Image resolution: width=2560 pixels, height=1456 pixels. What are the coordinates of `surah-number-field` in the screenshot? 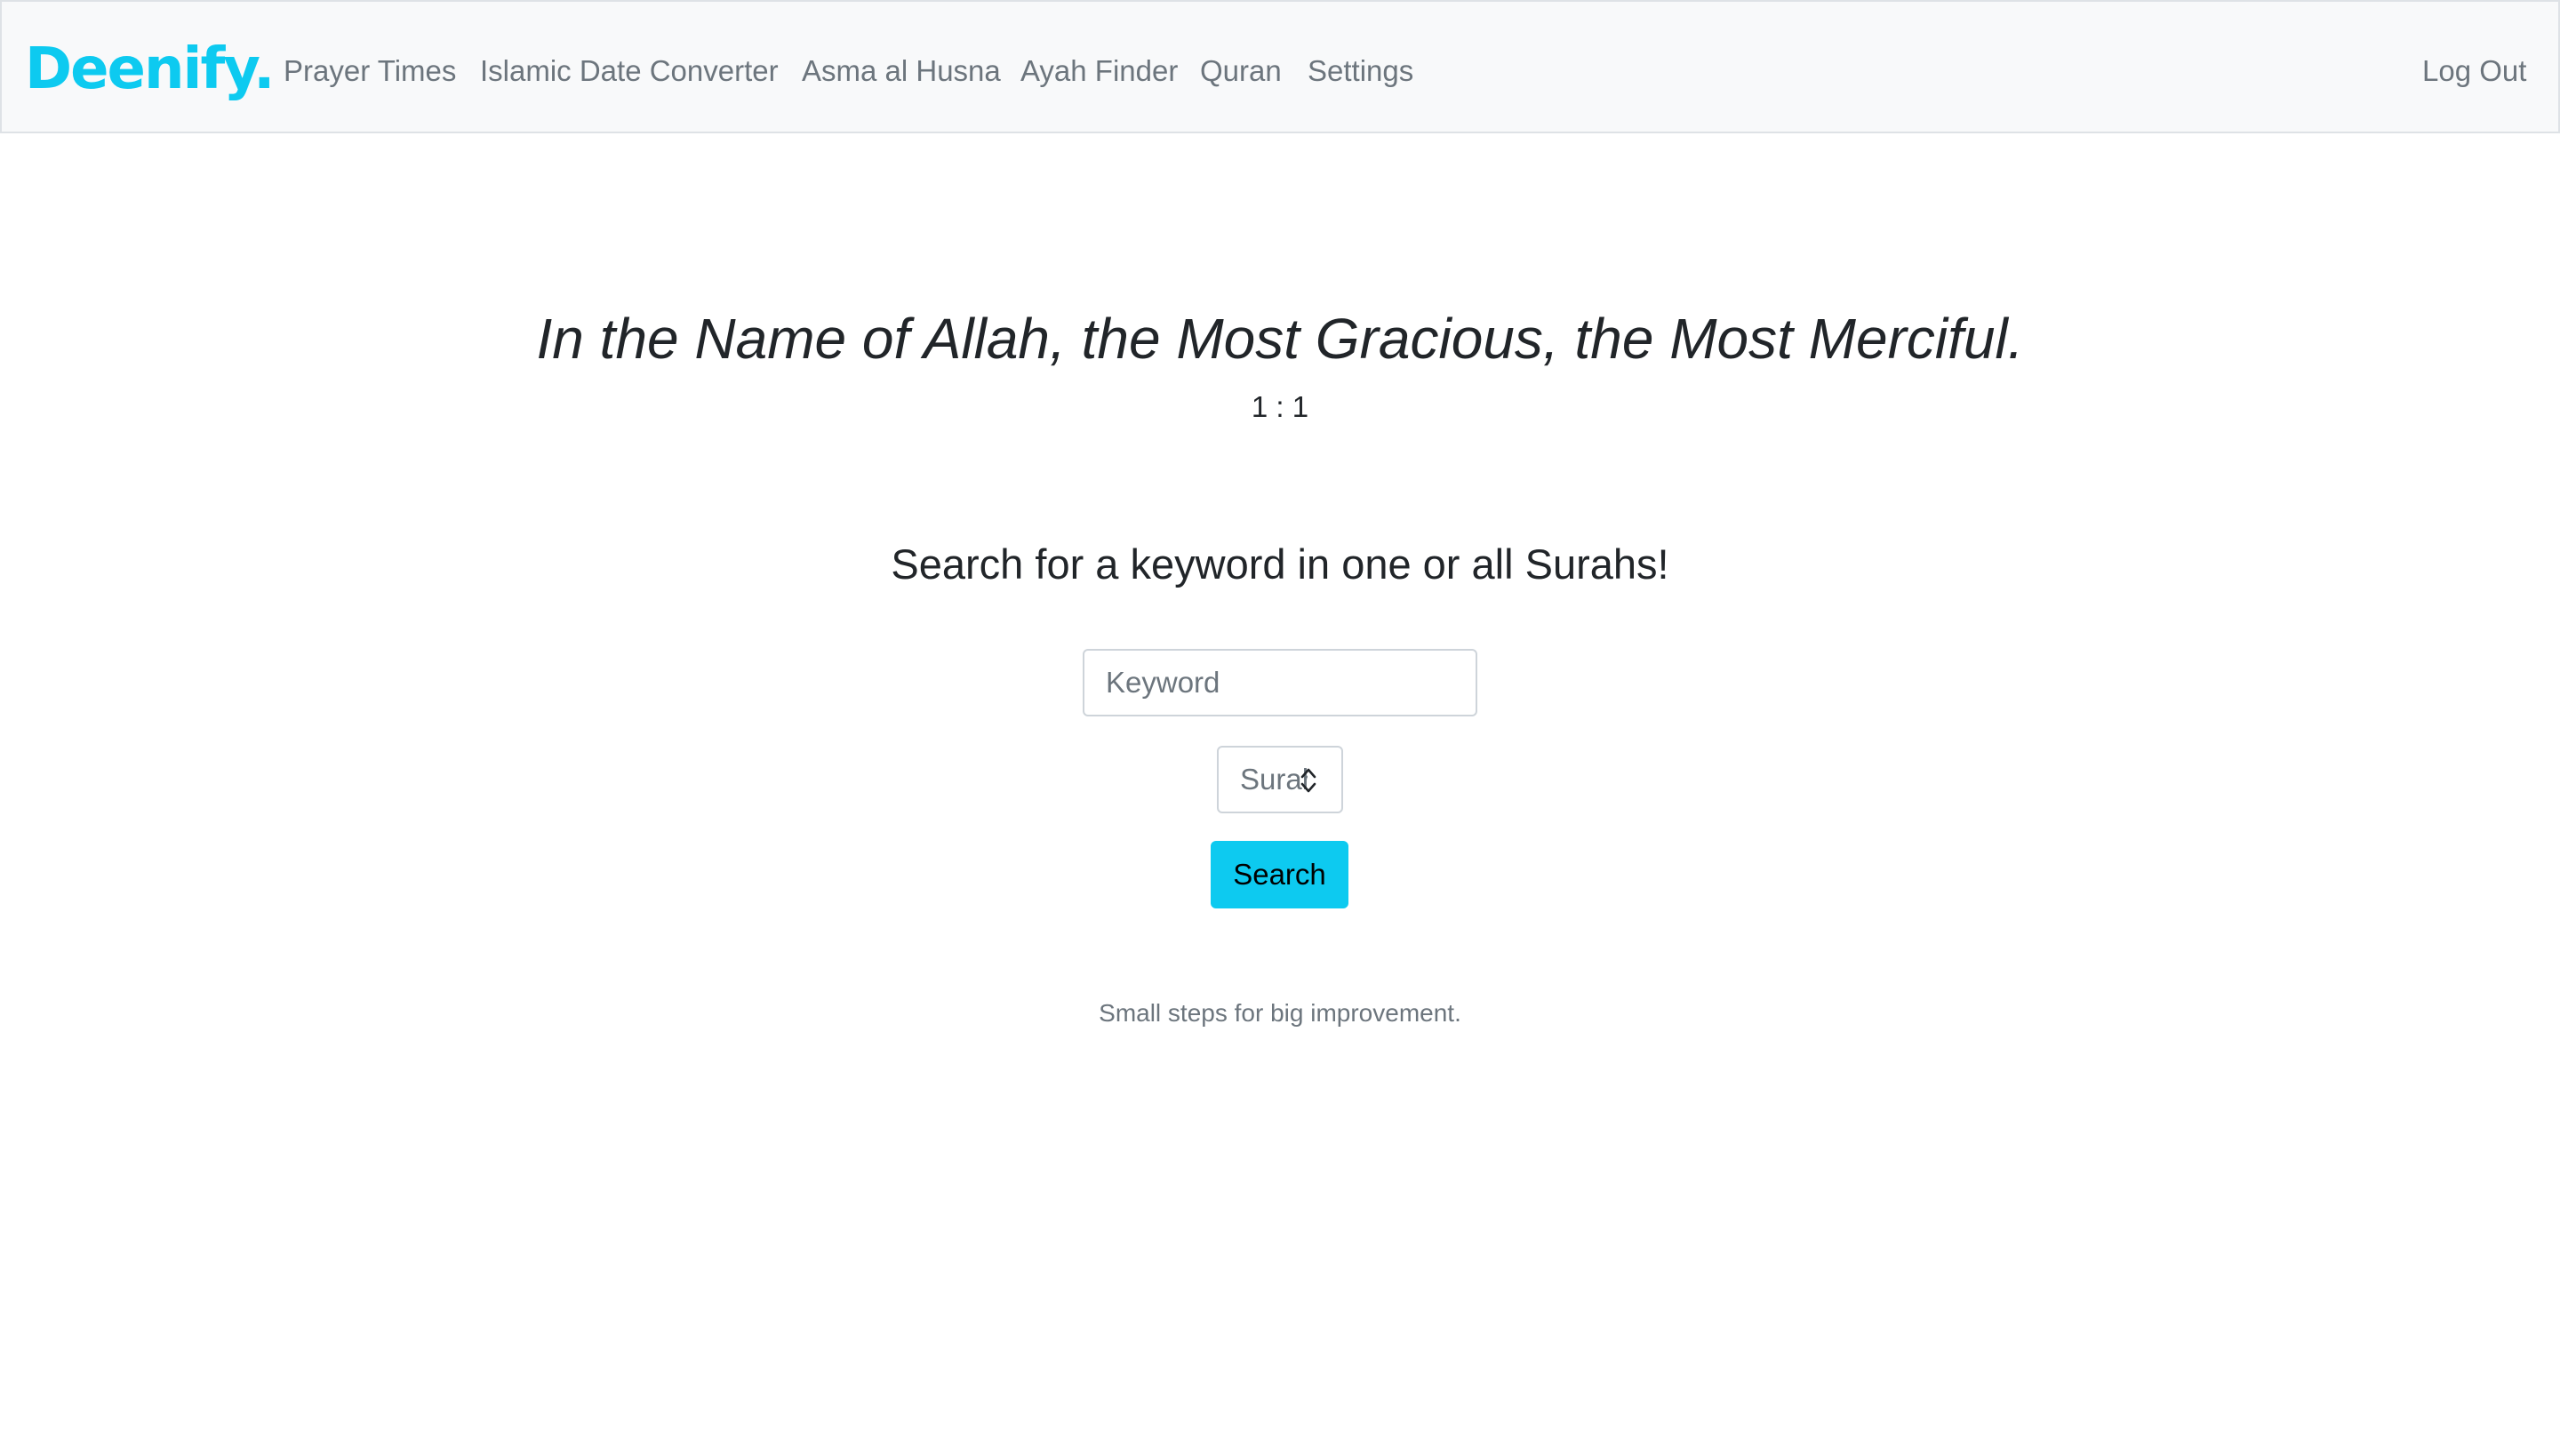 It's located at (1280, 779).